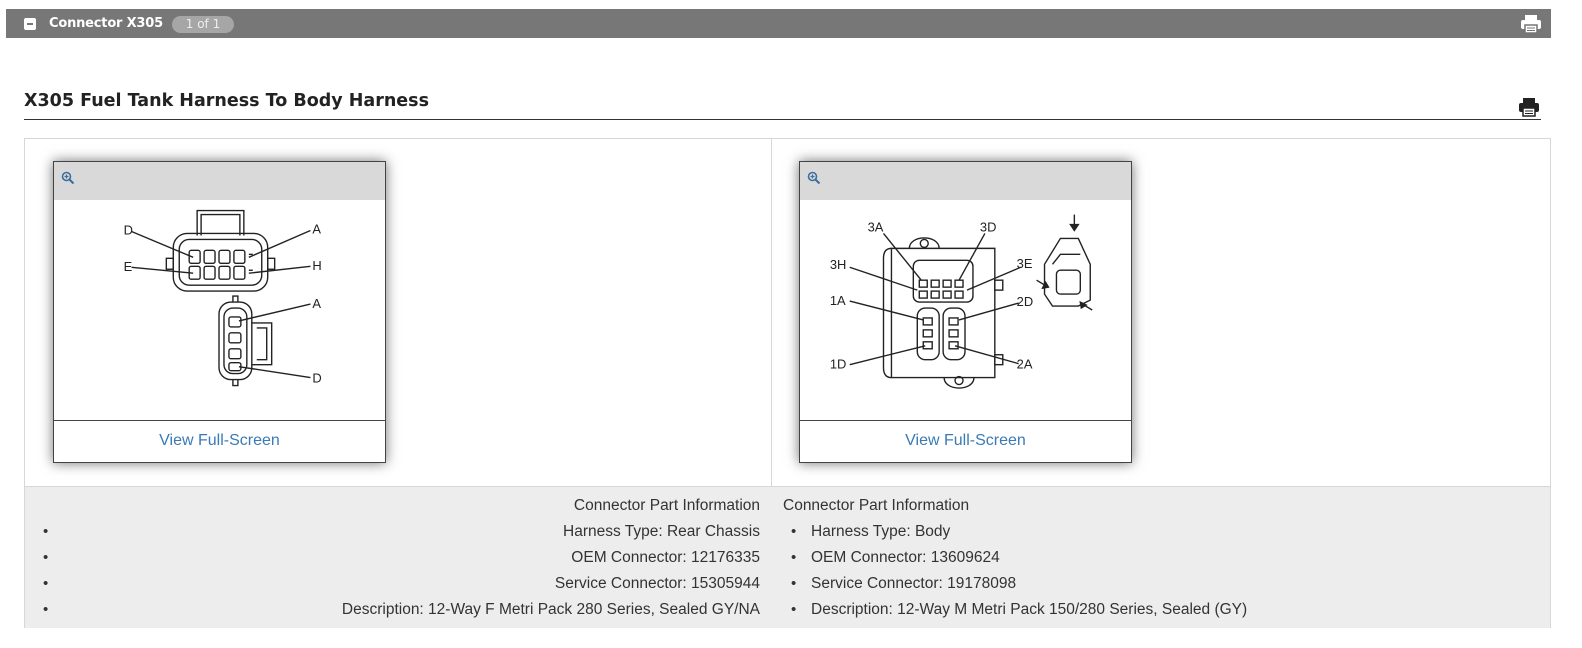 This screenshot has width=1582, height=648. What do you see at coordinates (128, 266) in the screenshot?
I see `pin-label: E` at bounding box center [128, 266].